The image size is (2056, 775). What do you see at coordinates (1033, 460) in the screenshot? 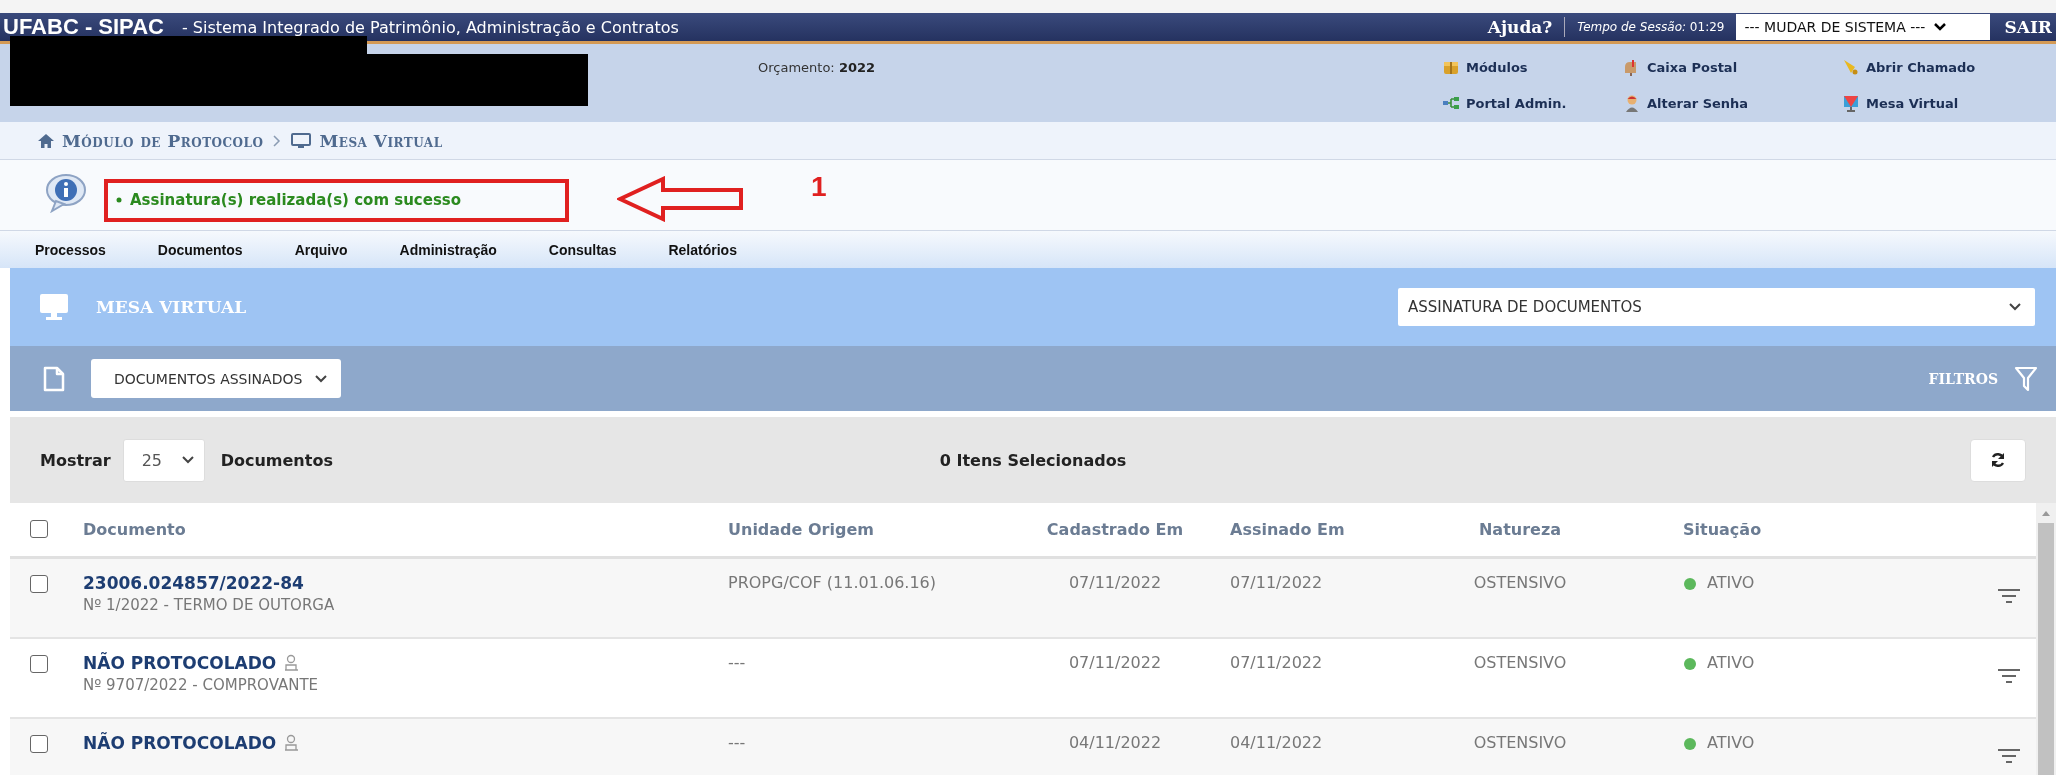
I see `selected-count: 0 Itens Selecionados` at bounding box center [1033, 460].